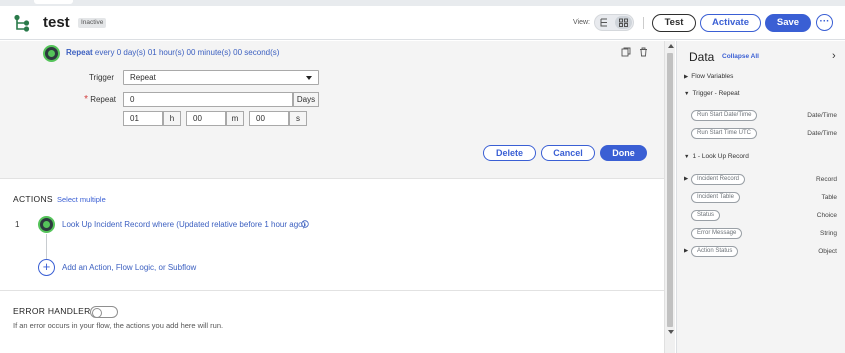 This screenshot has width=845, height=353. Describe the element at coordinates (54, 2) in the screenshot. I see `tab-test: test` at that location.